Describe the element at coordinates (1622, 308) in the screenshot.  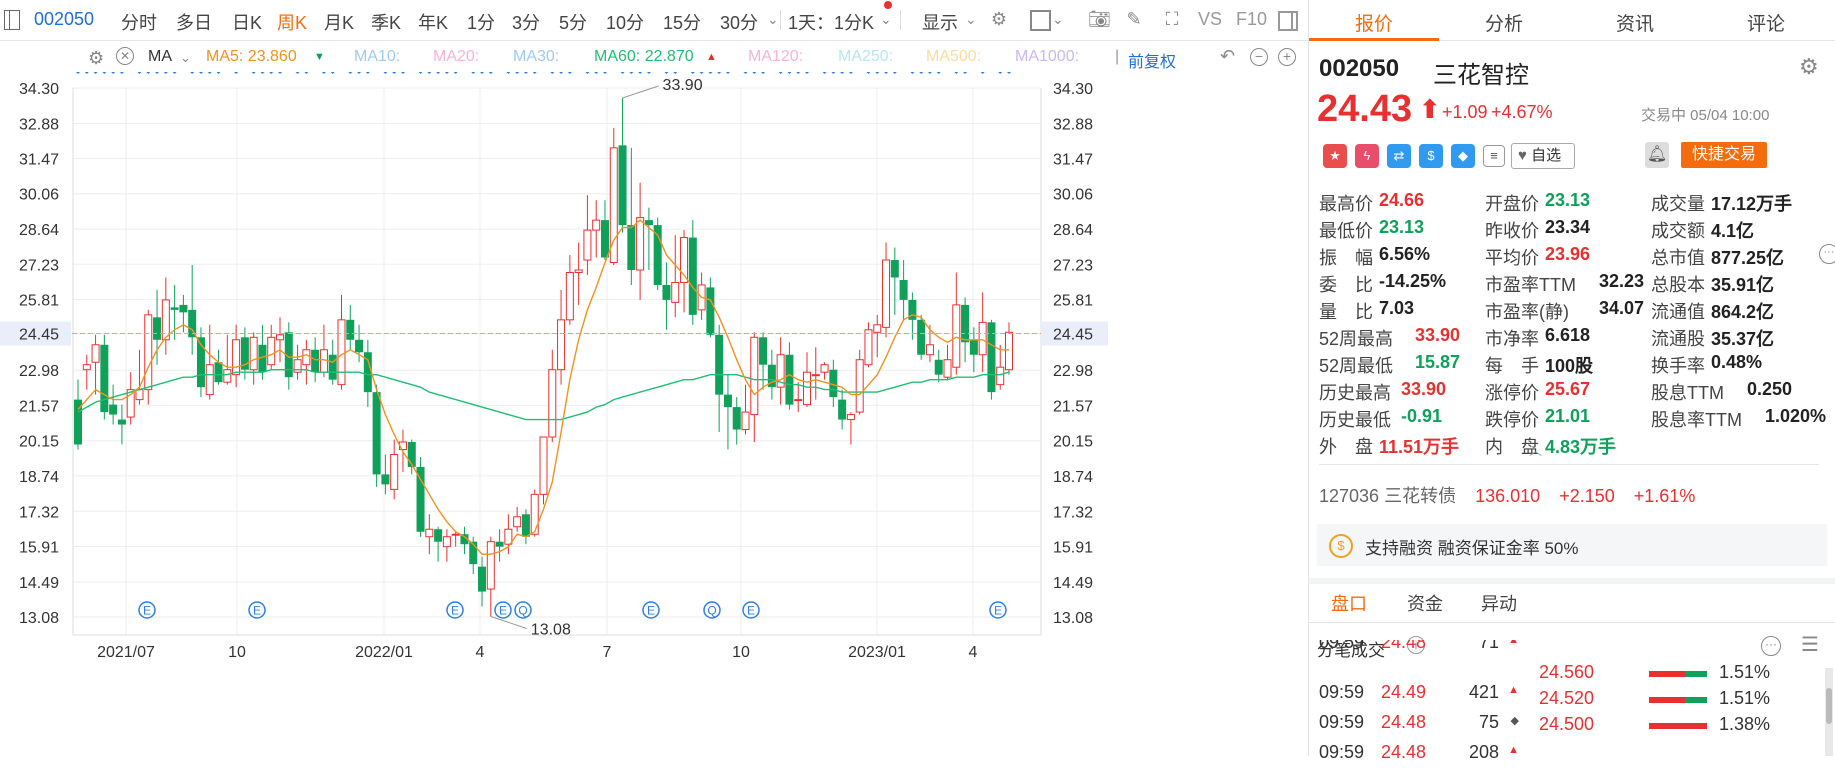
I see `quote-value: 34.07` at that location.